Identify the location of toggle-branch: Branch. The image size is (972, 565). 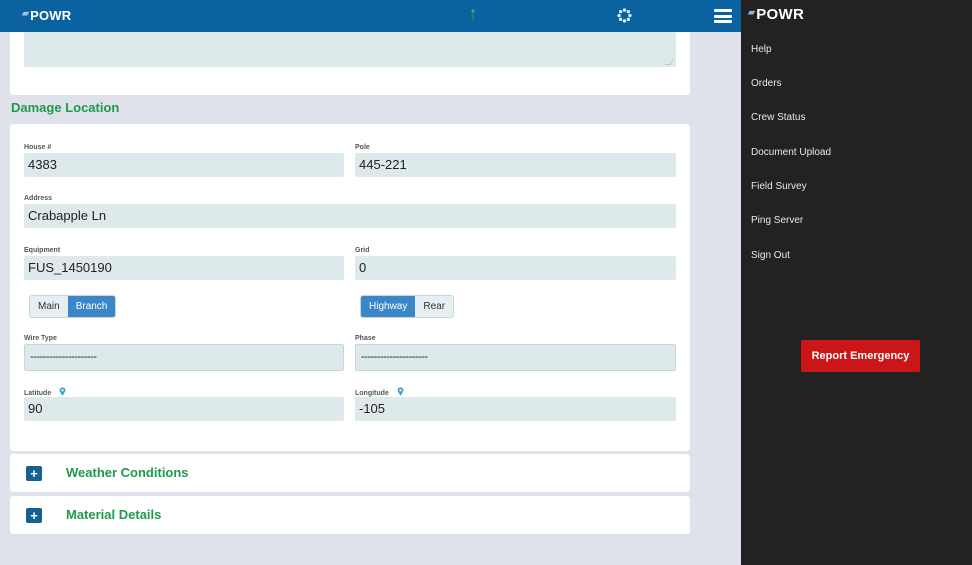
(91, 306).